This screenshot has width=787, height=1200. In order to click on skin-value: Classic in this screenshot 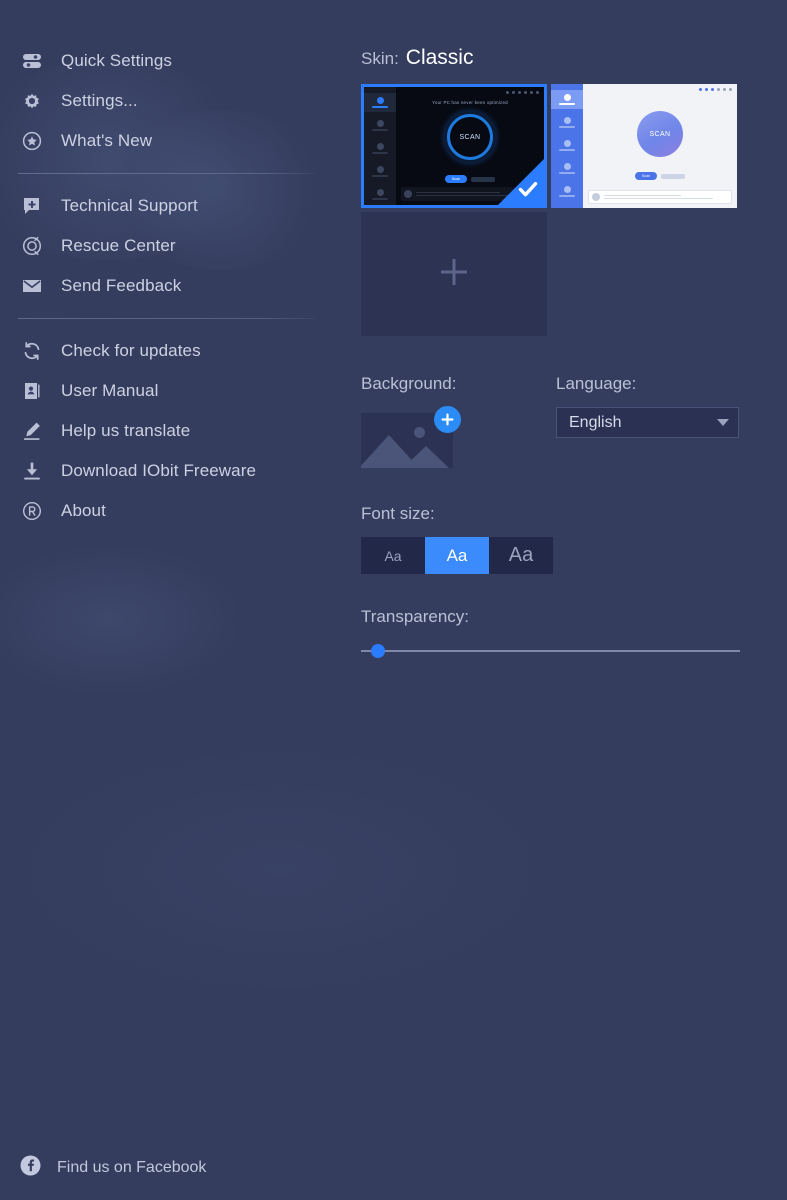, I will do `click(439, 57)`.